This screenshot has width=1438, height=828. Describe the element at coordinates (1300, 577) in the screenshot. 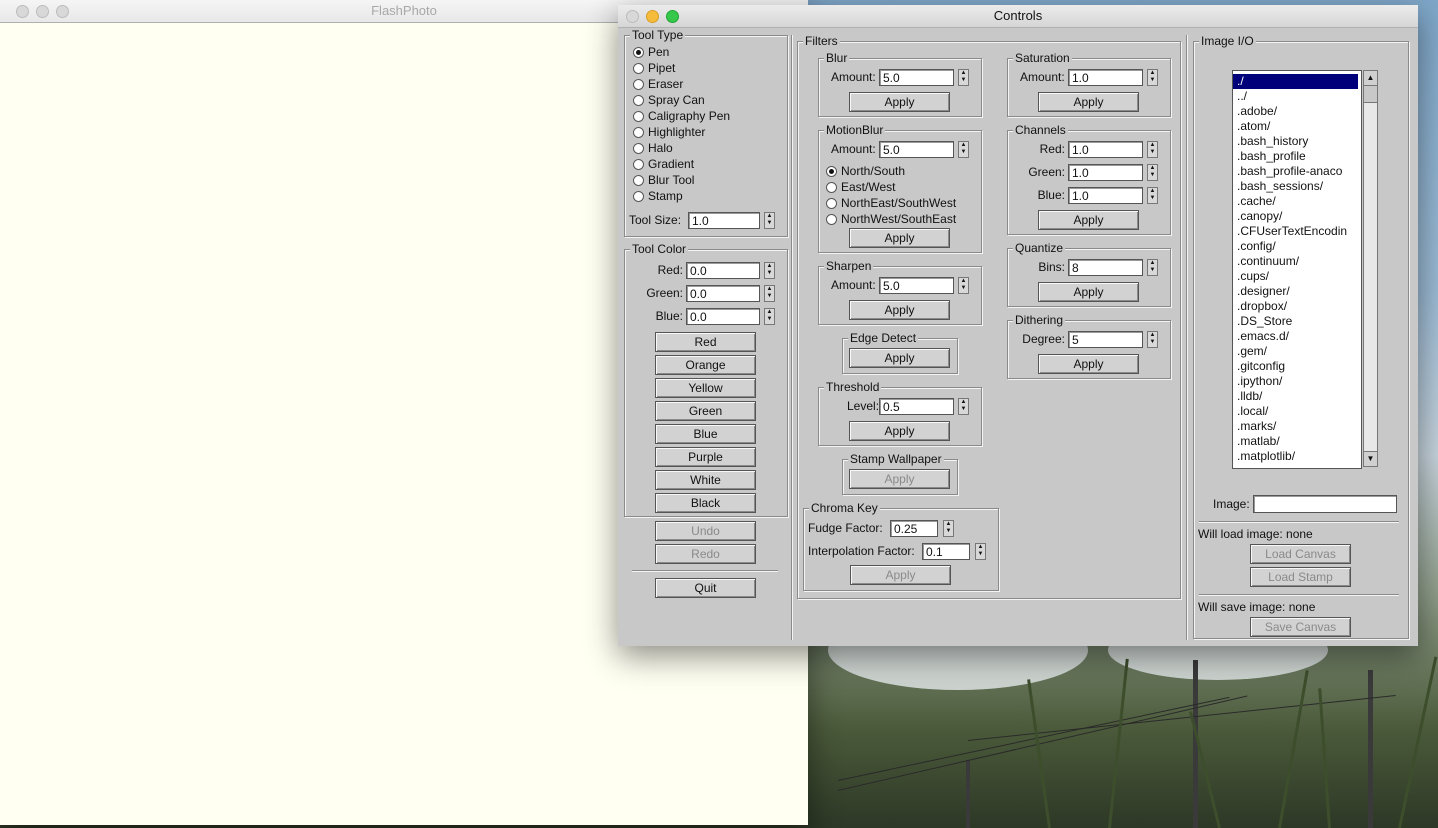

I see `load-stamp-button: Load Stamp` at that location.